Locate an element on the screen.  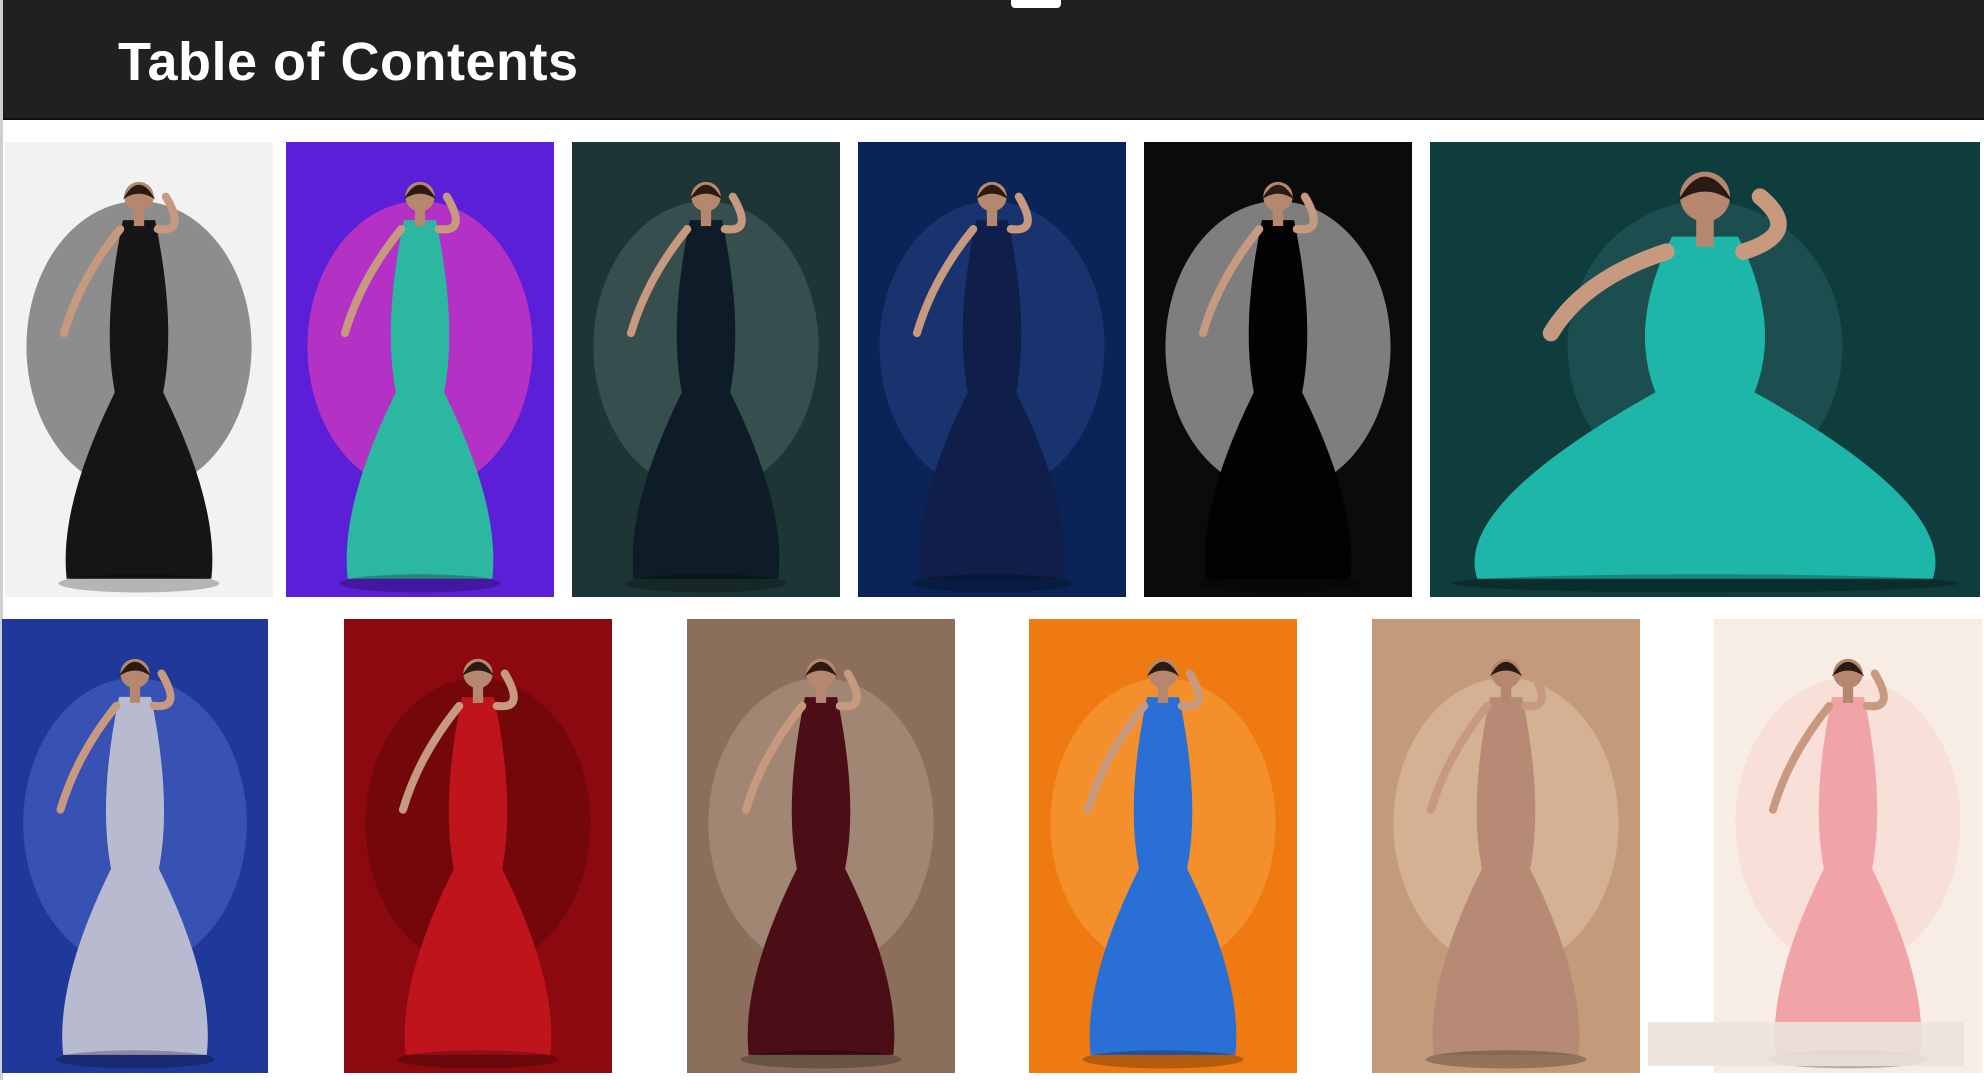
dark-teal-halter-gown-photo-image is located at coordinates (706, 369).